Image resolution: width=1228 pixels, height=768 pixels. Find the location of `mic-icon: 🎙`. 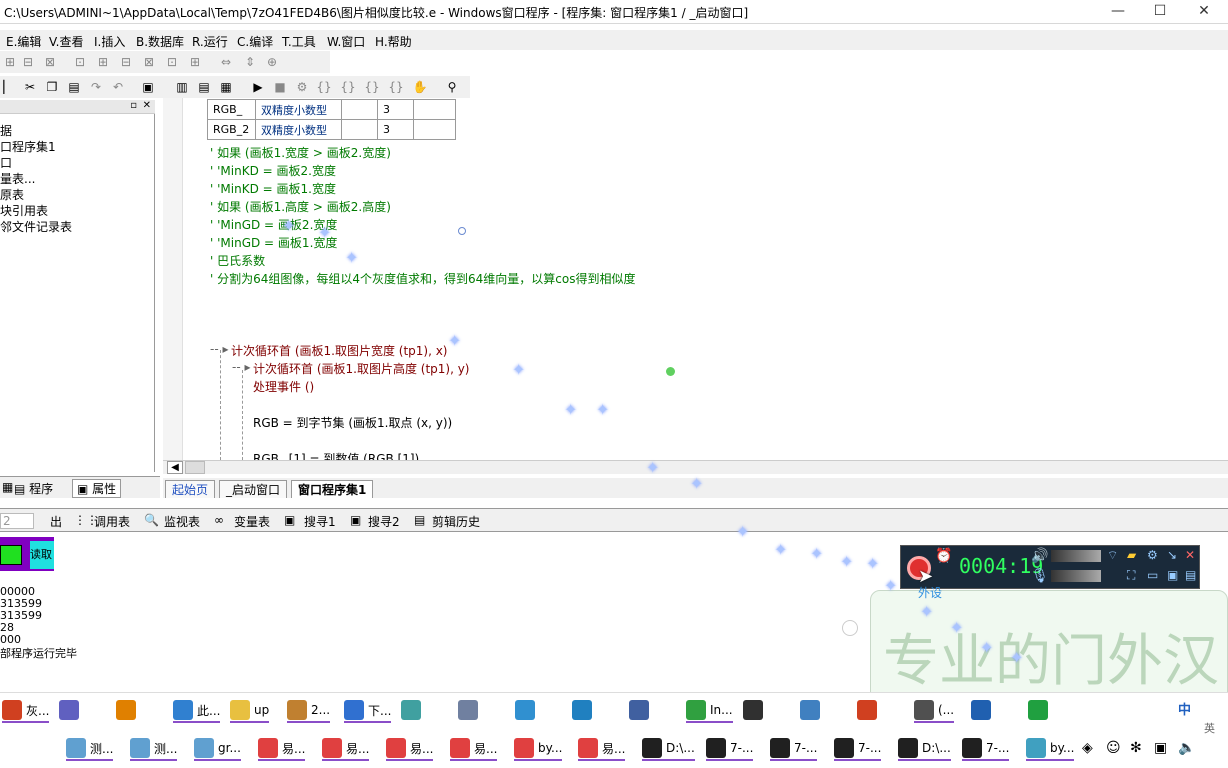

mic-icon: 🎙 is located at coordinates (1040, 576).